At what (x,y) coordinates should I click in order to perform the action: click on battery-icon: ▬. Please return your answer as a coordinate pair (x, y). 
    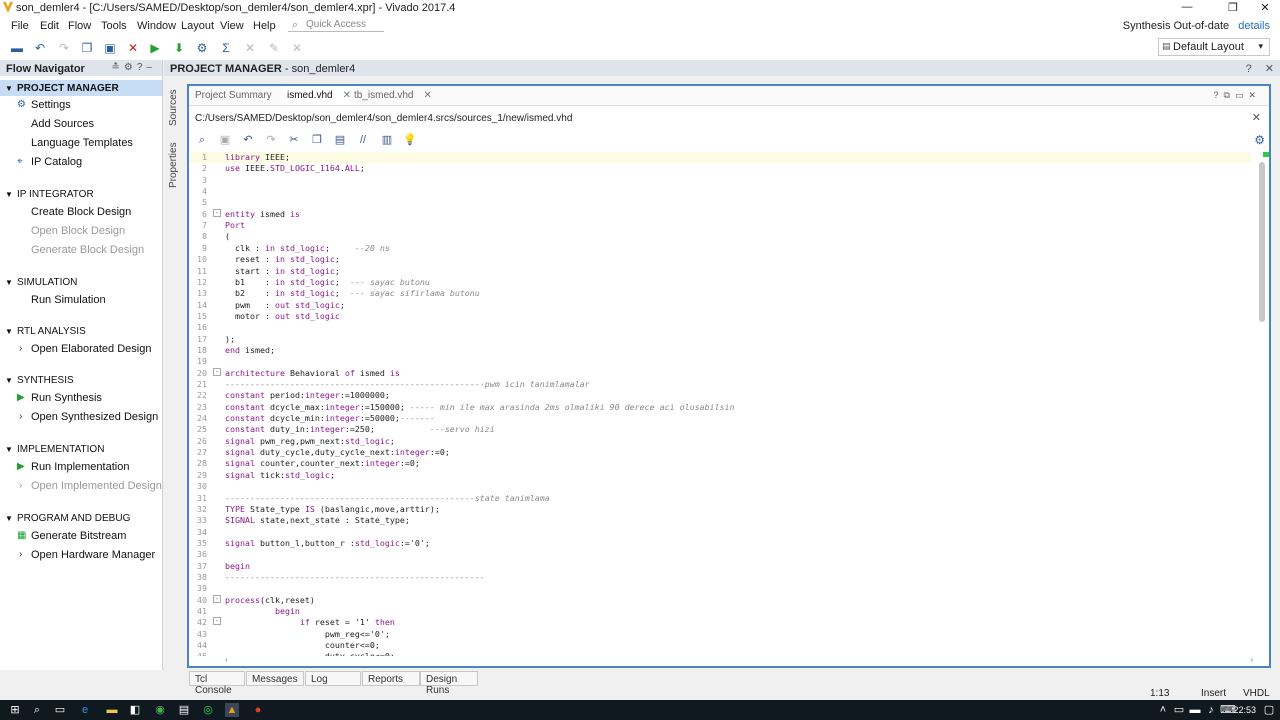
    Looking at the image, I should click on (1195, 710).